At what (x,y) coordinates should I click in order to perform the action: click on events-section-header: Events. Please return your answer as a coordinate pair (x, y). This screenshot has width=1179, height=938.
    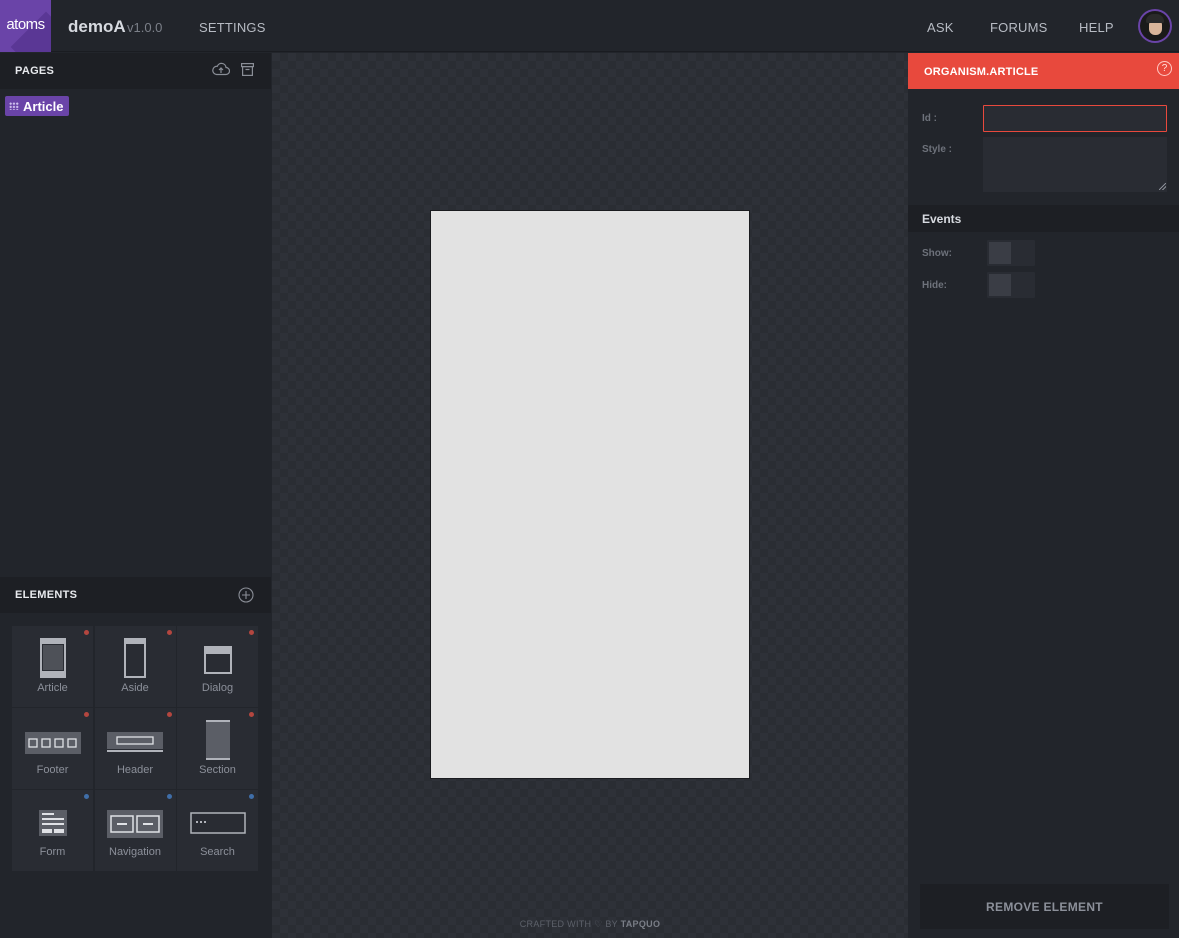
    Looking at the image, I should click on (1043, 218).